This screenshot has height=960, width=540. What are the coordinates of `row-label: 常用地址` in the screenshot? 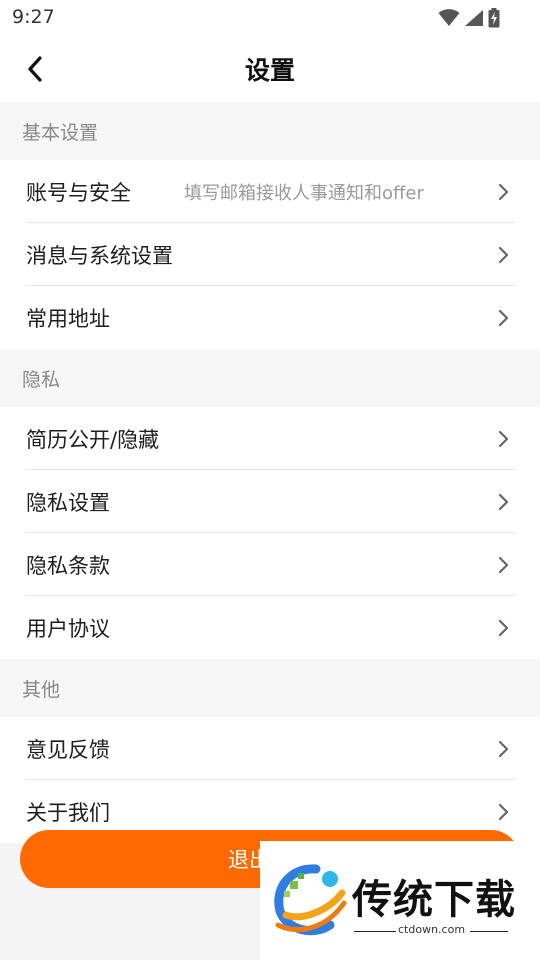 It's located at (68, 318).